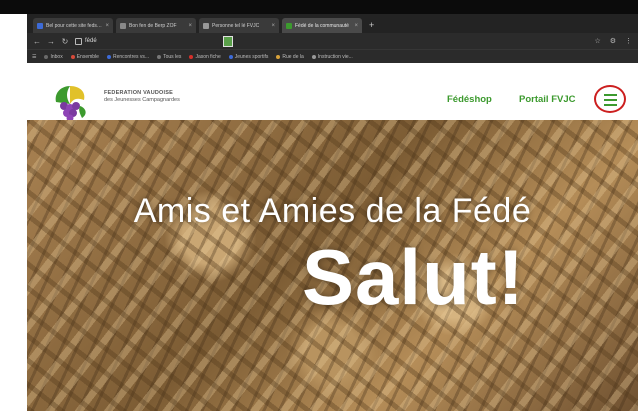 The image size is (638, 411). I want to click on hero-title: Salut!, so click(413, 277).